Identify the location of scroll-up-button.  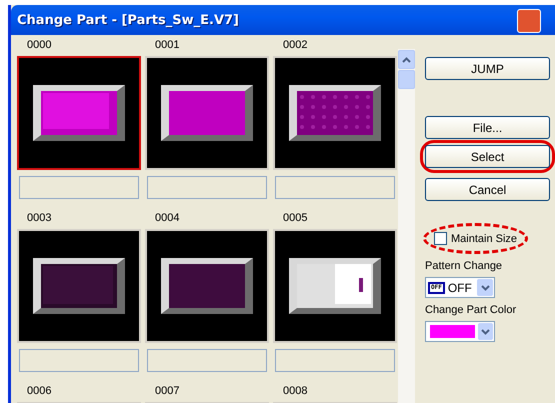
(406, 59).